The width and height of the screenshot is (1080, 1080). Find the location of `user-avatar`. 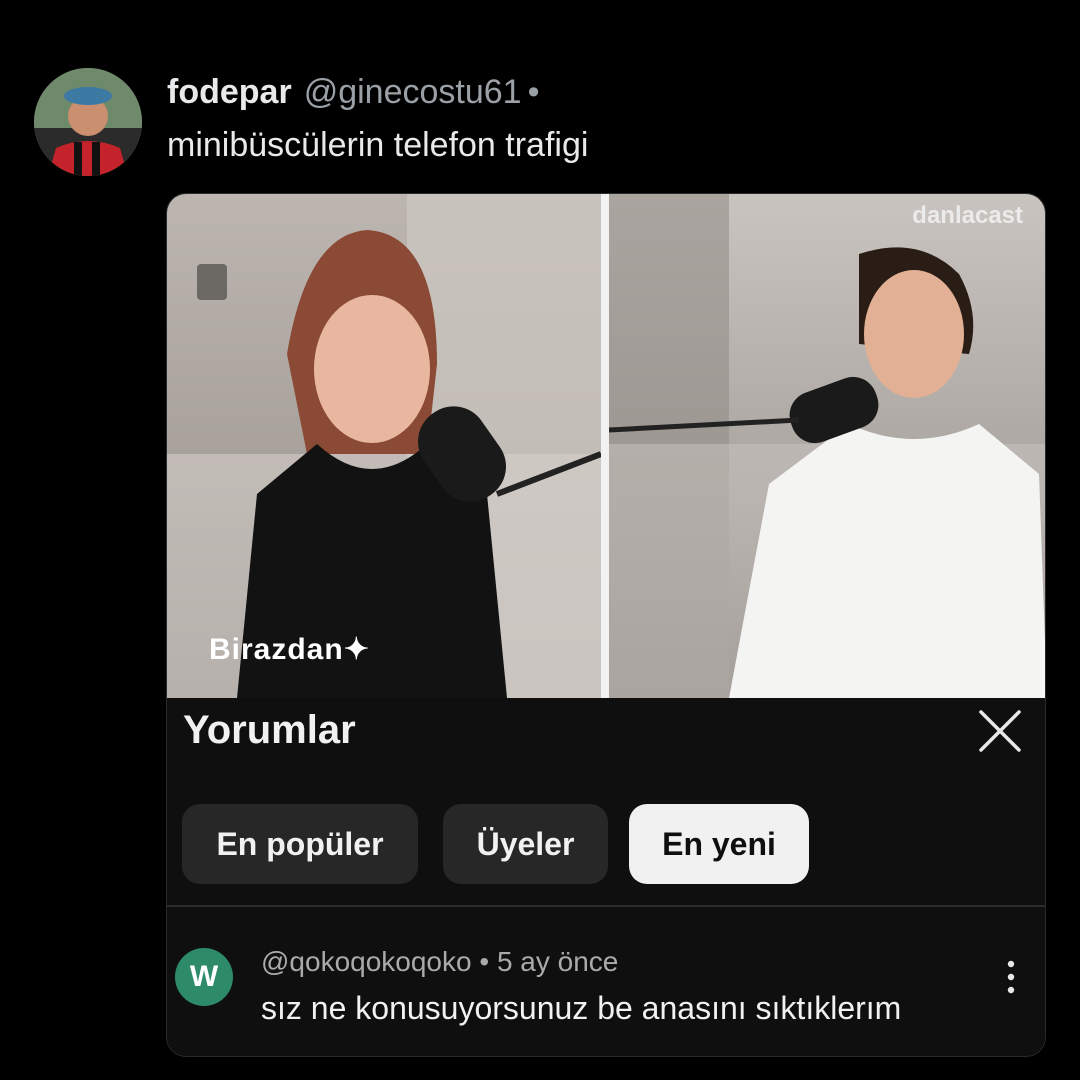

user-avatar is located at coordinates (88, 122).